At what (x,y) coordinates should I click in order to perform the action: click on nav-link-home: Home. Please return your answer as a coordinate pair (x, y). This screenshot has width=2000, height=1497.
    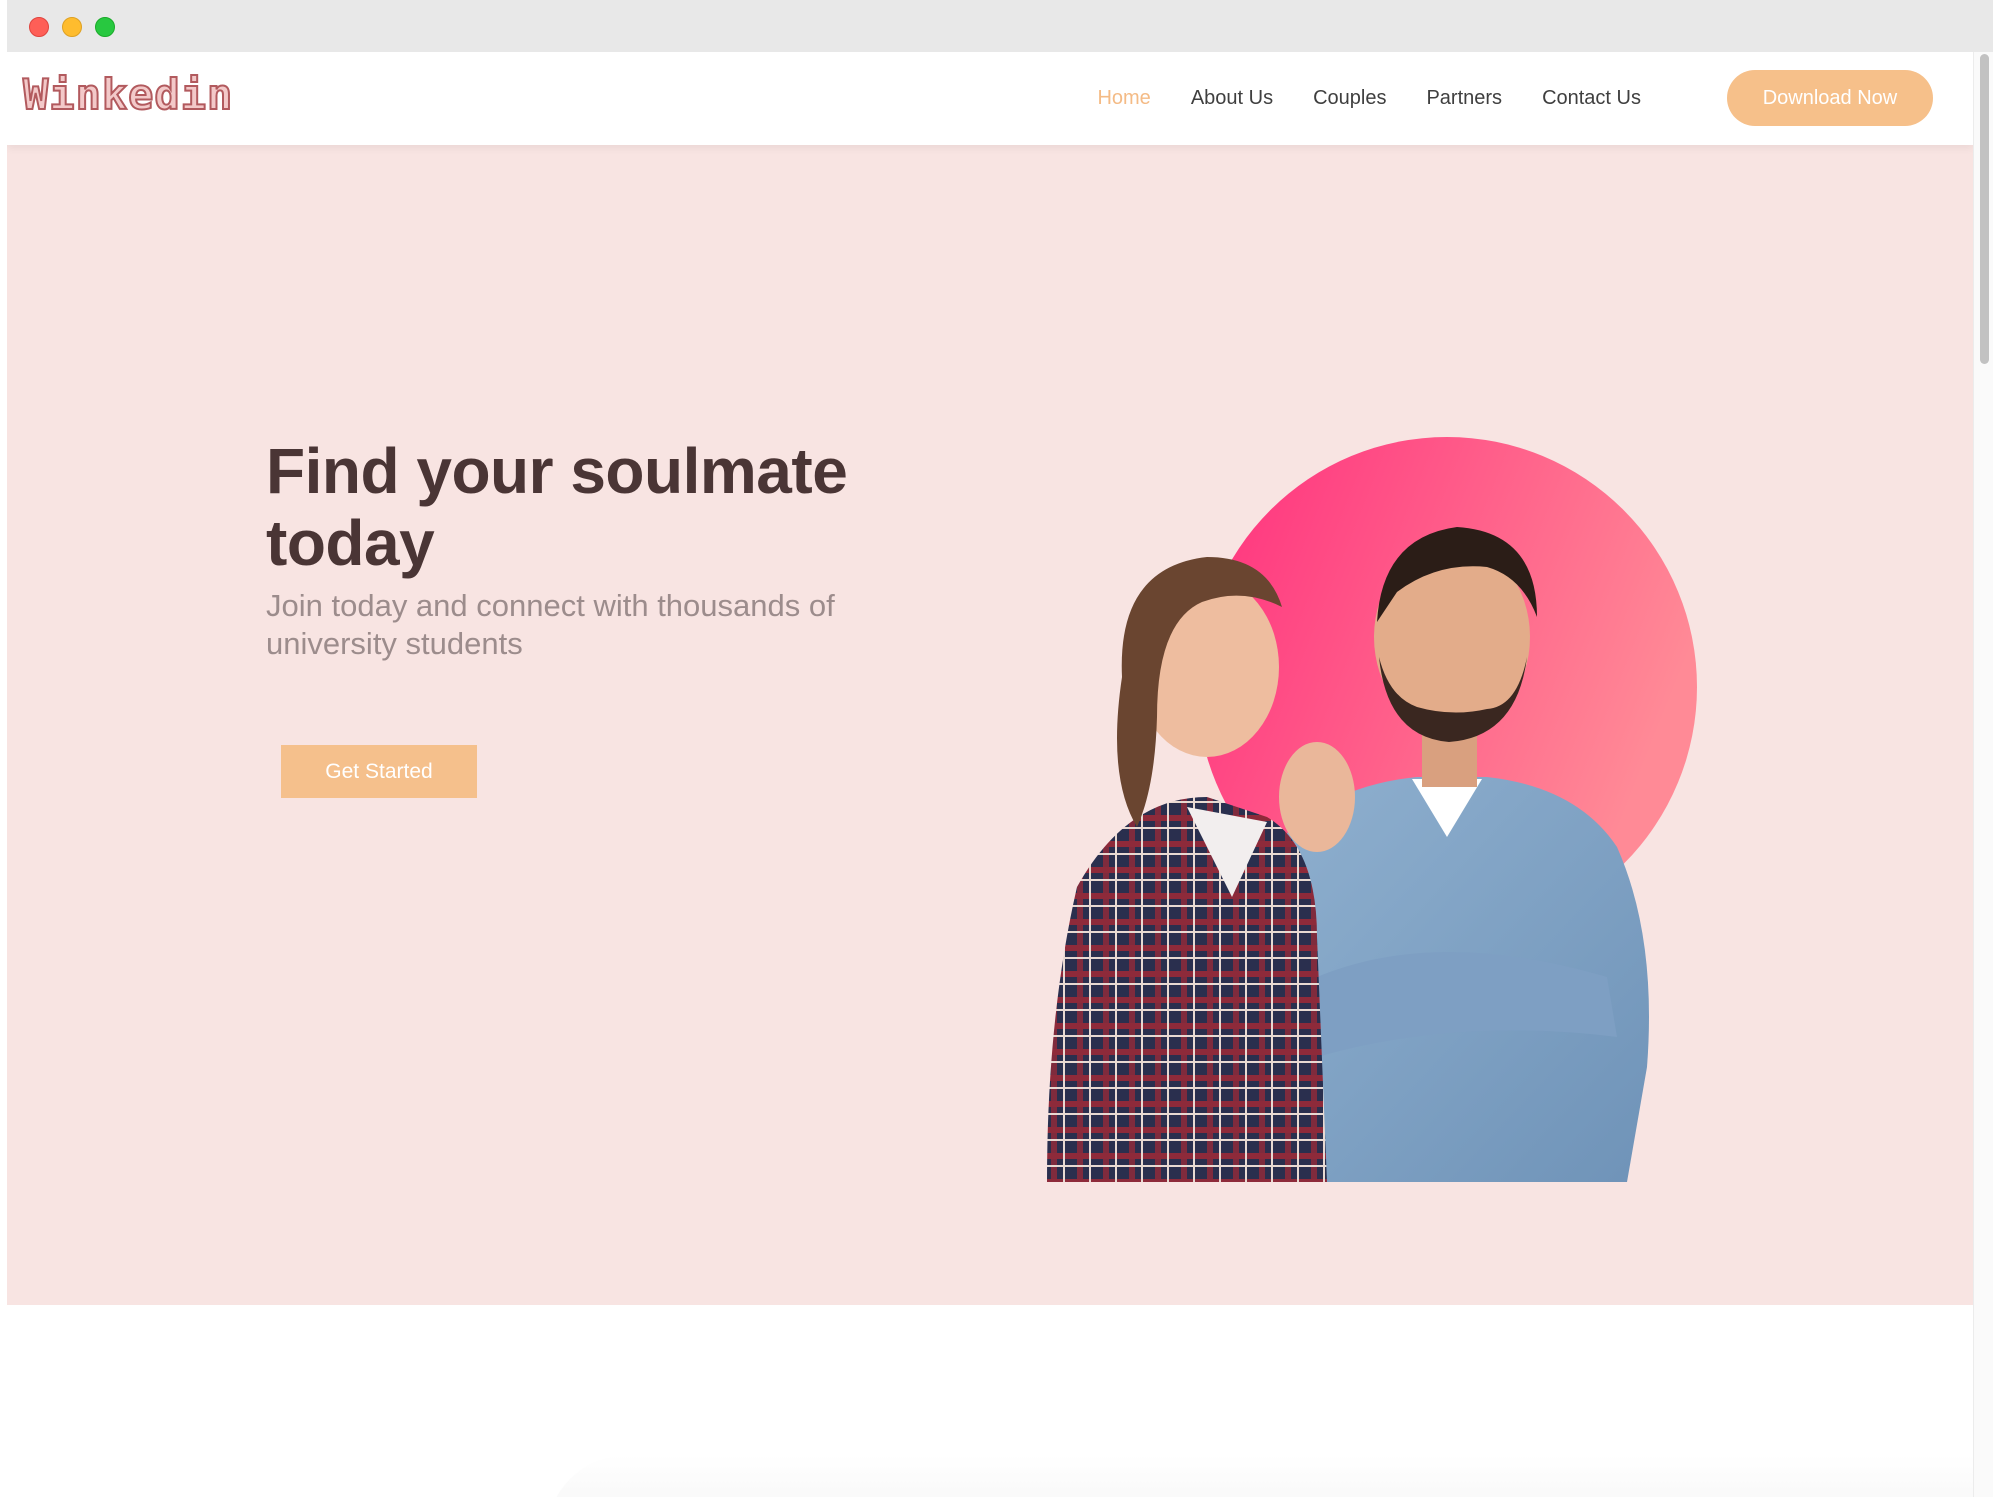
    Looking at the image, I should click on (1123, 98).